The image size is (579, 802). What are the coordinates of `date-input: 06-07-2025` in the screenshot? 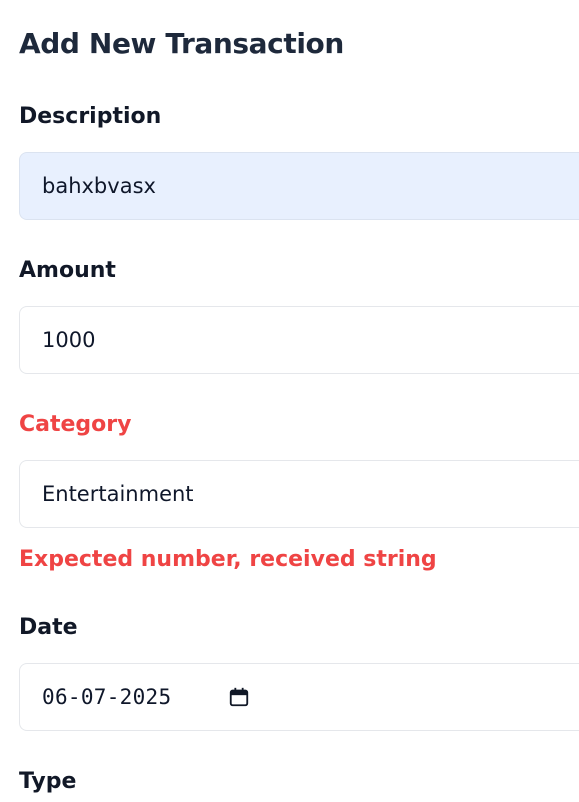 It's located at (299, 697).